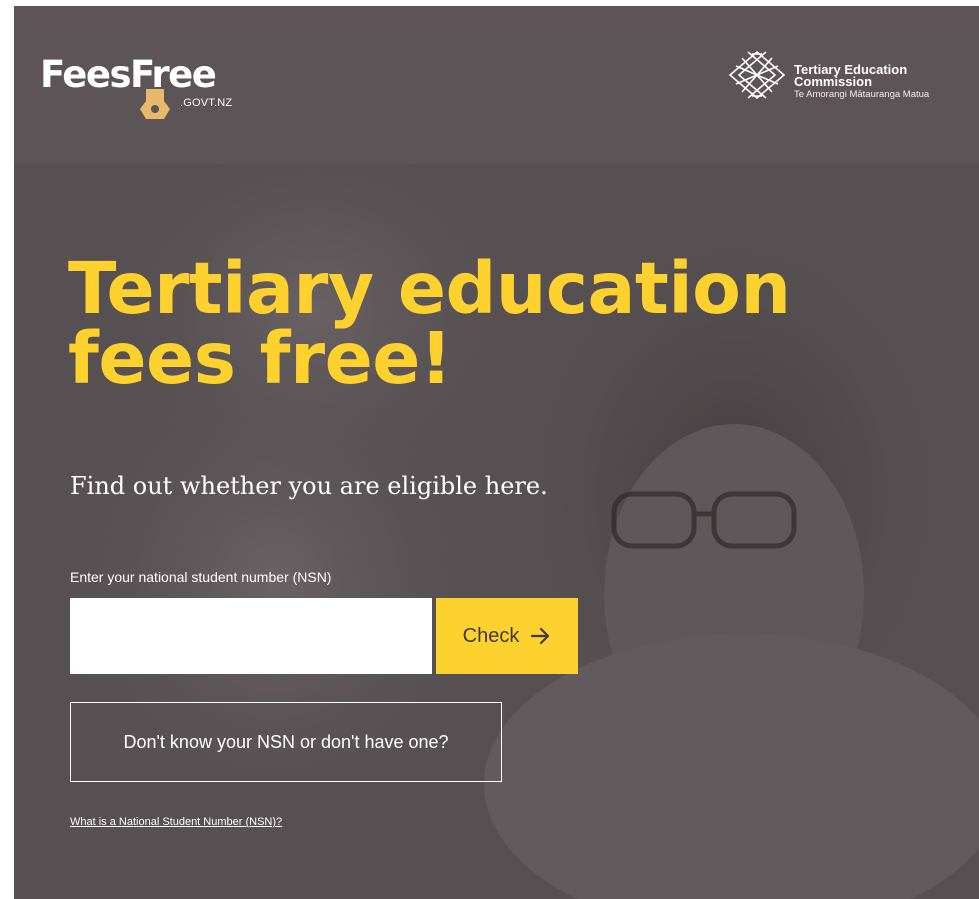 Image resolution: width=979 pixels, height=899 pixels. What do you see at coordinates (757, 75) in the screenshot?
I see `tec-logo-mark` at bounding box center [757, 75].